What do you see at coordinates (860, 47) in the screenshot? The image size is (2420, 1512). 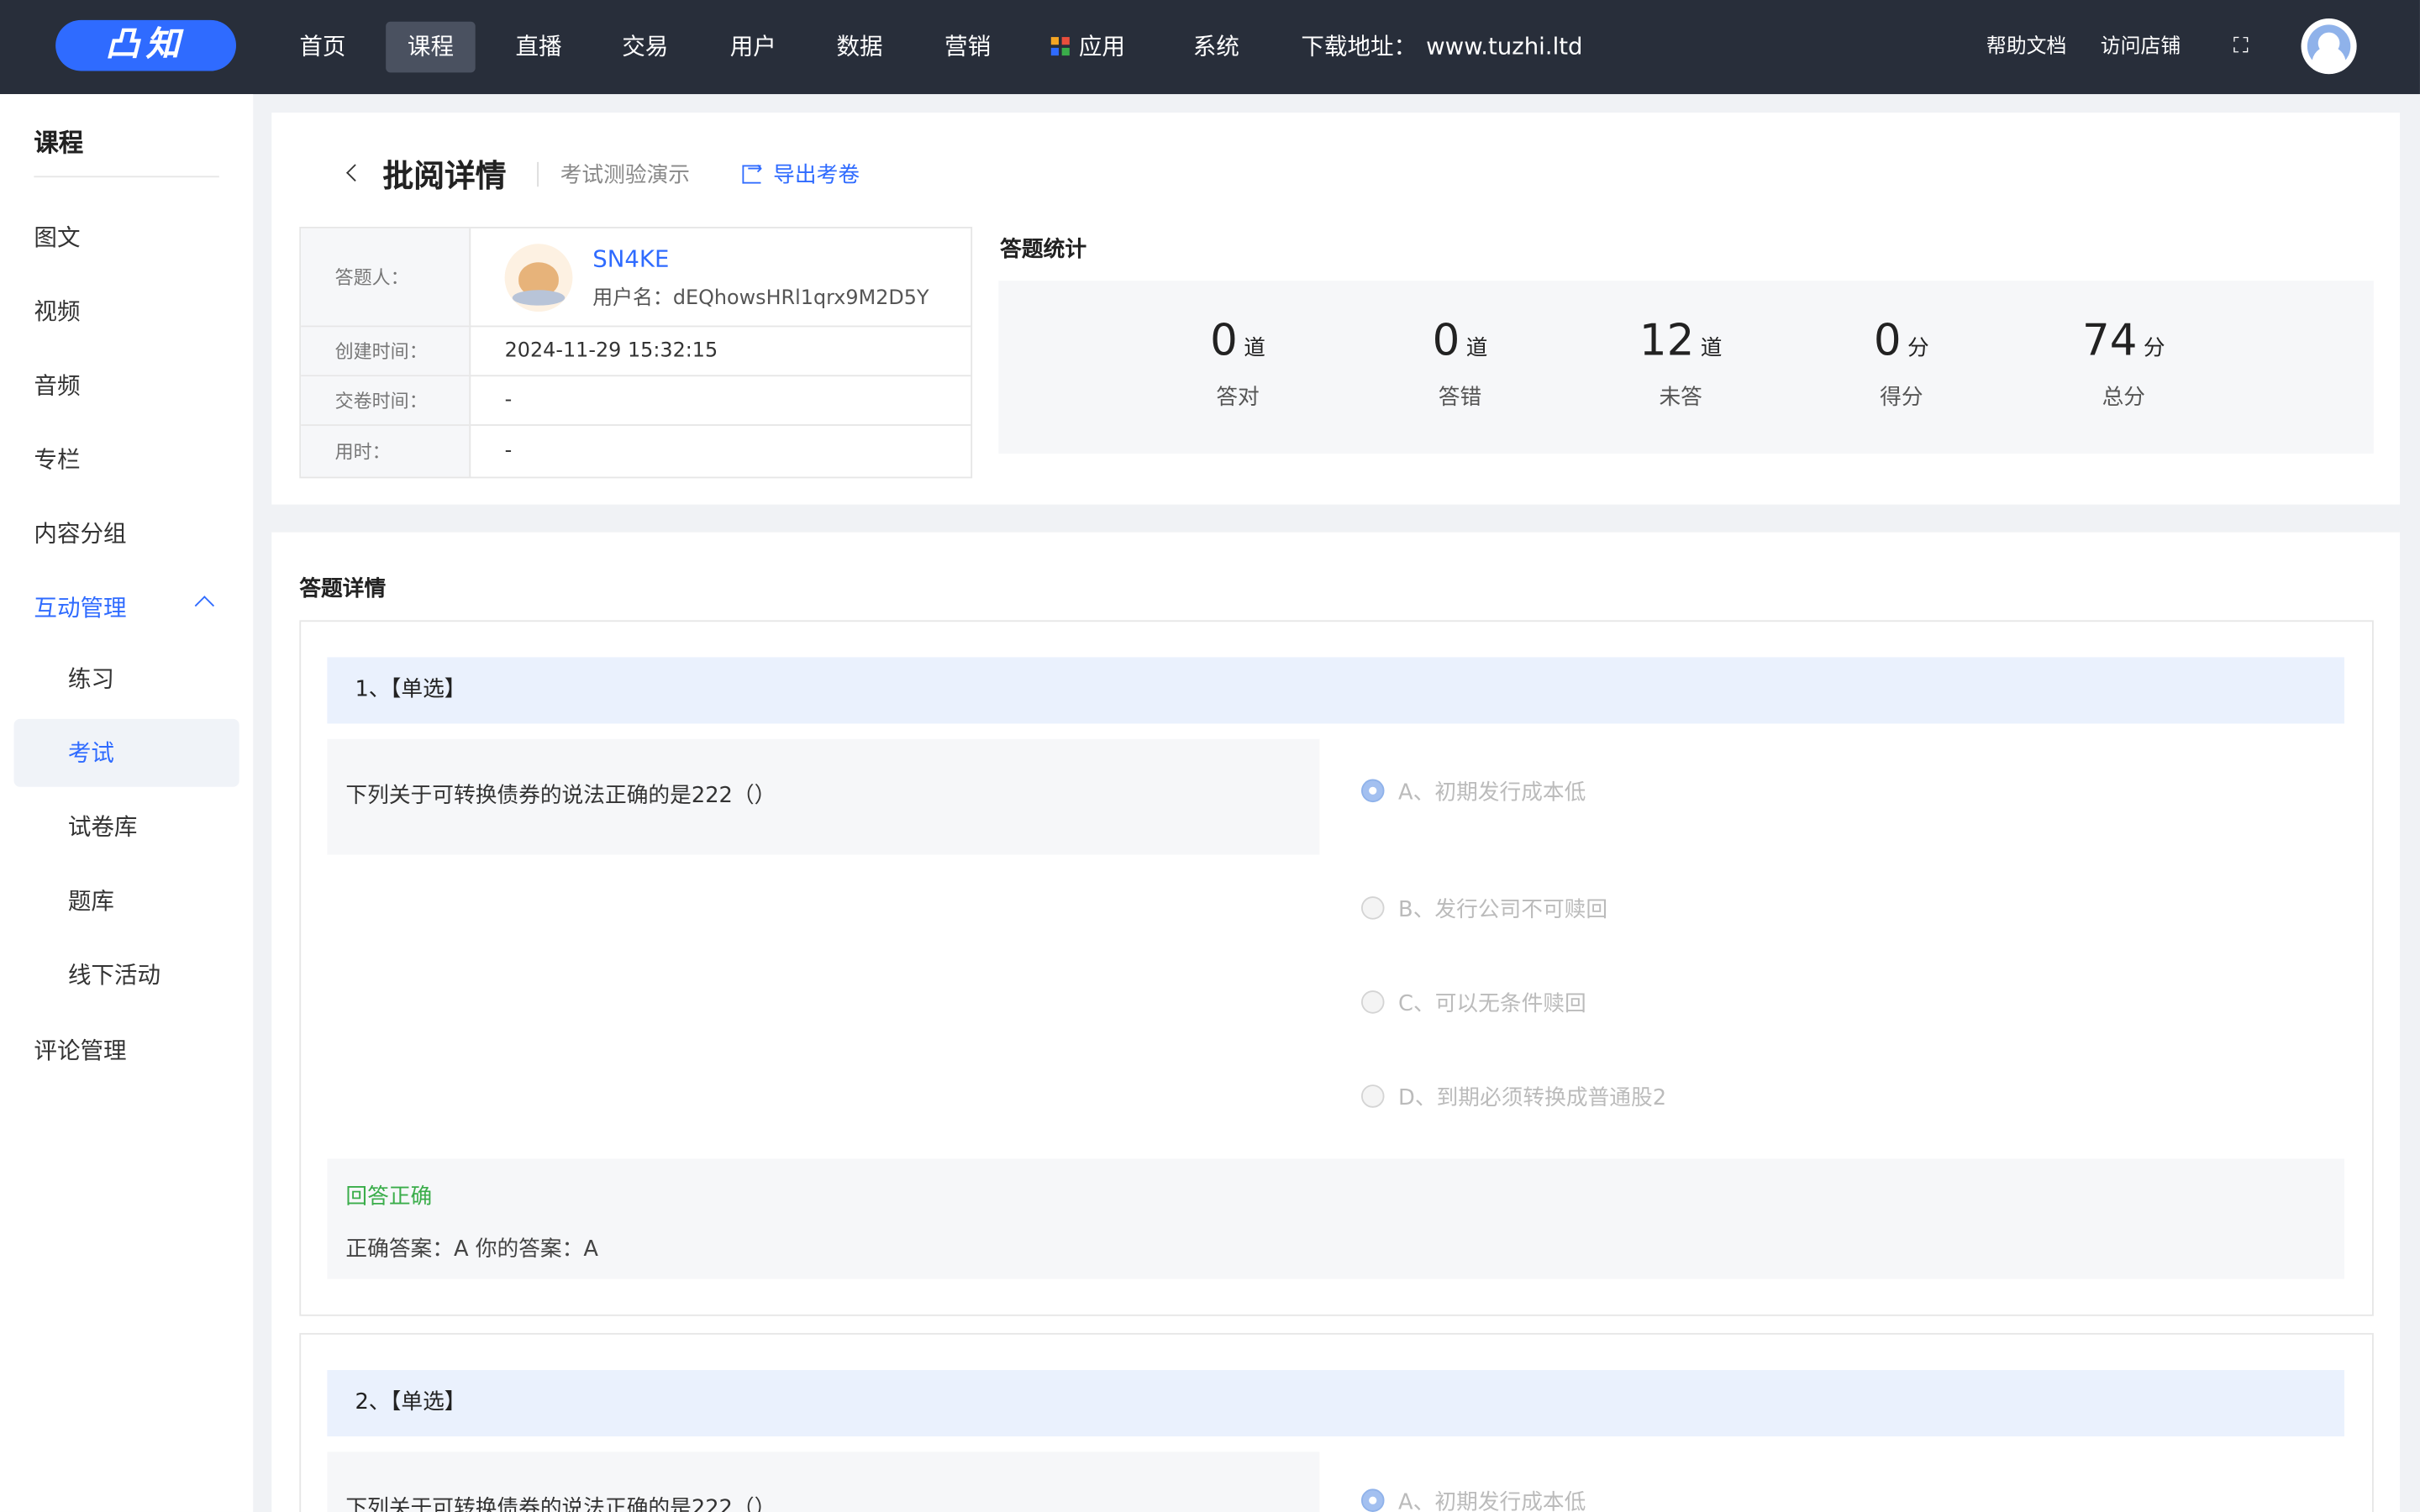 I see `nav-item-data: 数据` at bounding box center [860, 47].